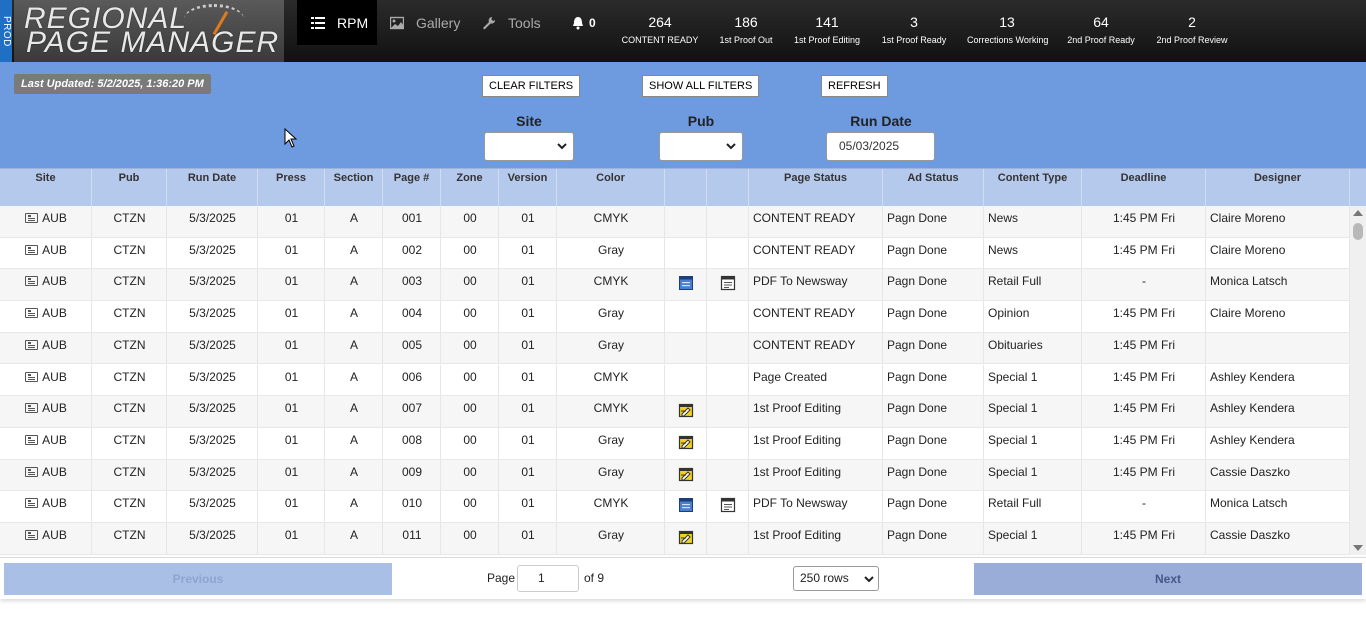 The image size is (1366, 617). What do you see at coordinates (529, 146) in the screenshot?
I see `site-filter-select` at bounding box center [529, 146].